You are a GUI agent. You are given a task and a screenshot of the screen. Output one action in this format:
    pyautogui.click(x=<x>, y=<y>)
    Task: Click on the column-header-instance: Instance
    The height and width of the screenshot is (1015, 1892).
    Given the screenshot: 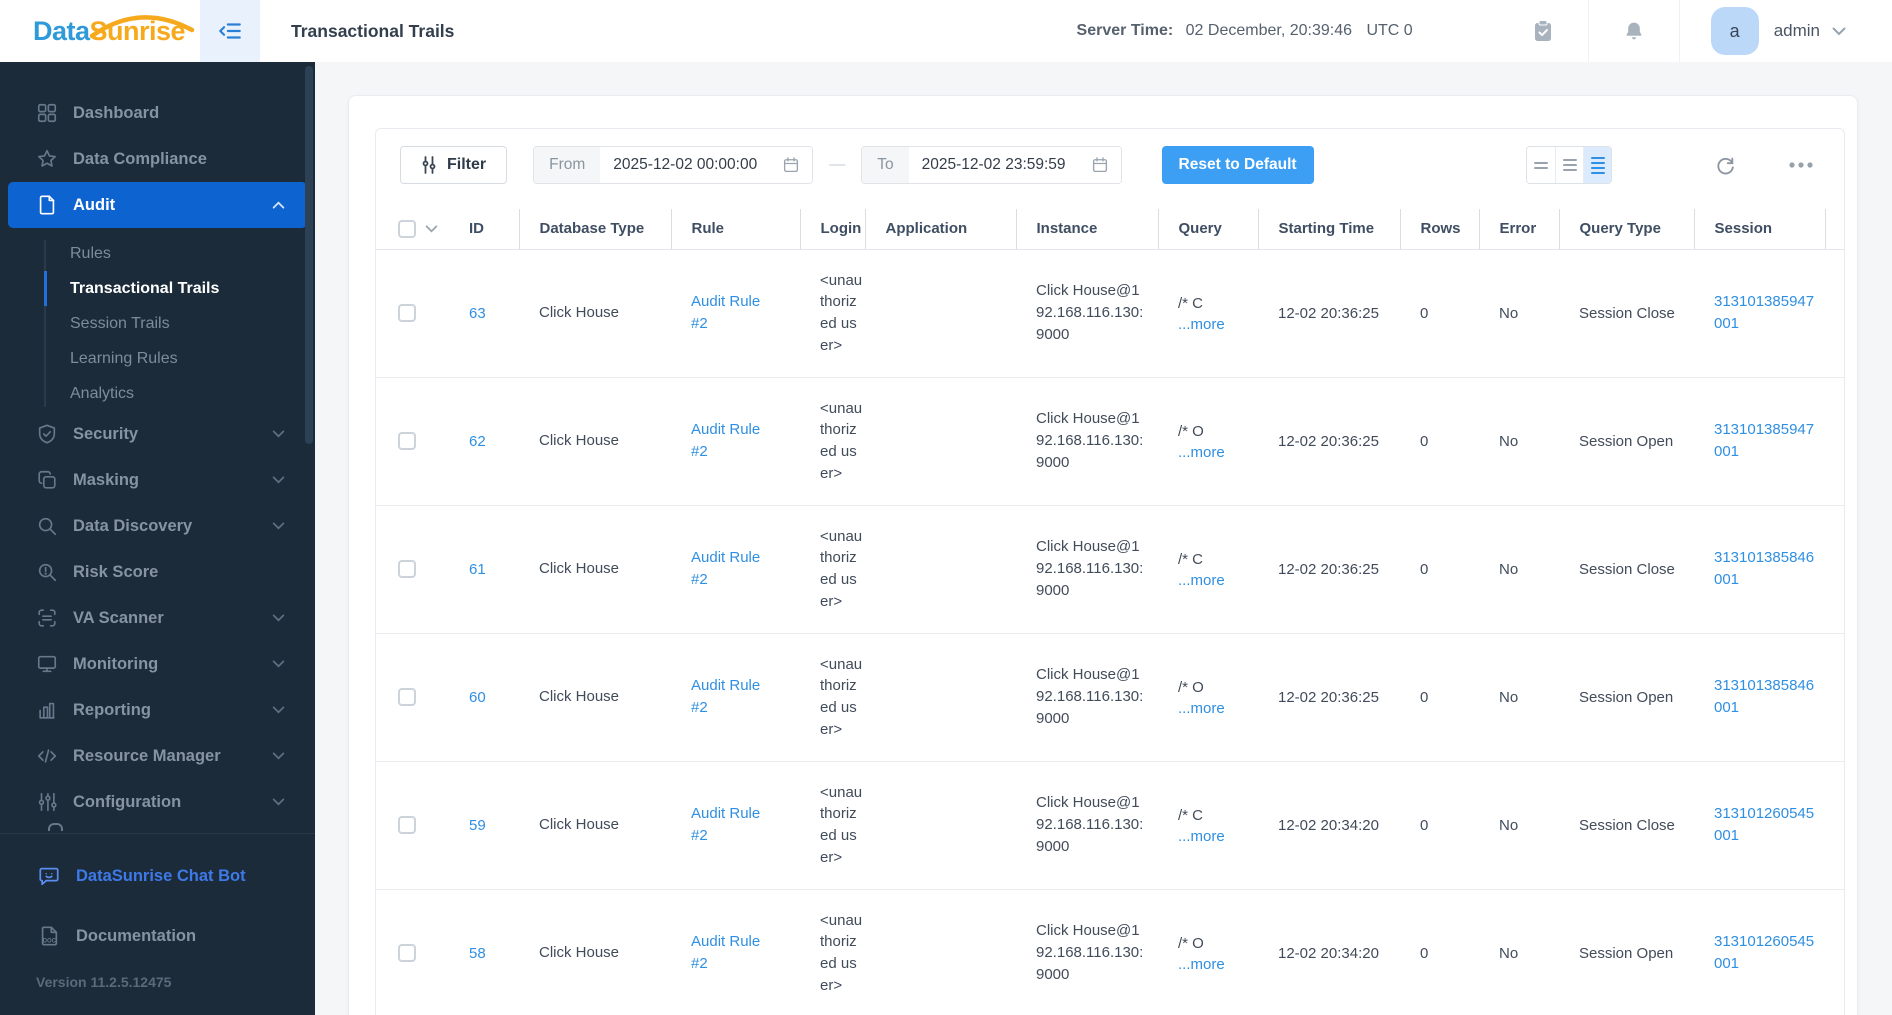 What is the action you would take?
    pyautogui.click(x=1087, y=229)
    